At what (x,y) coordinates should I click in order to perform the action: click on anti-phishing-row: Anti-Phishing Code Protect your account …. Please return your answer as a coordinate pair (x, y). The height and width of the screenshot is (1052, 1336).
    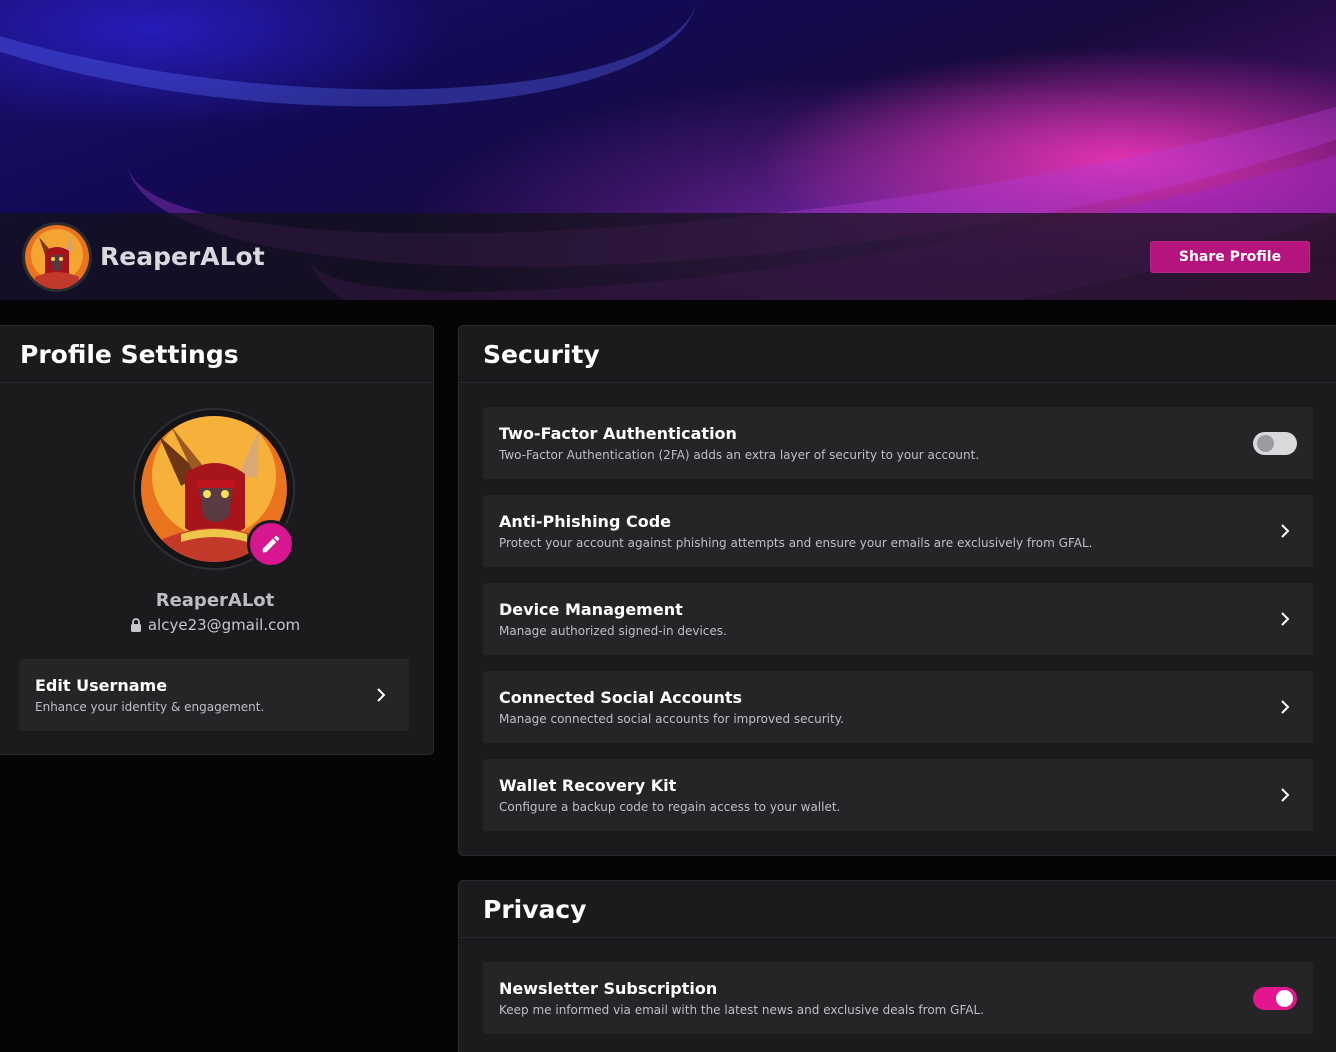
    Looking at the image, I should click on (898, 531).